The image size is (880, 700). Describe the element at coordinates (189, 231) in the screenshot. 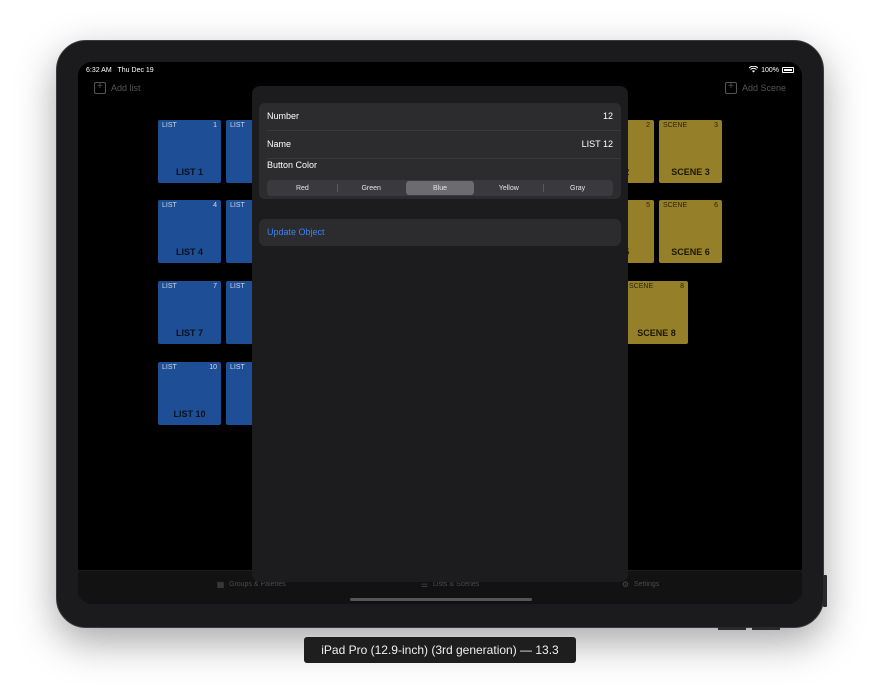

I see `list-tile: LIST 4 LIST 4` at that location.